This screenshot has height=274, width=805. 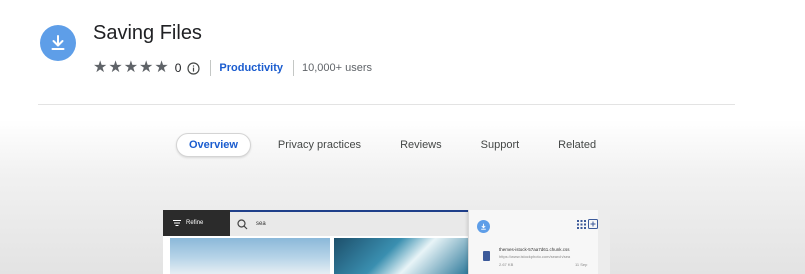 I want to click on refine-button: Refine, so click(x=196, y=223).